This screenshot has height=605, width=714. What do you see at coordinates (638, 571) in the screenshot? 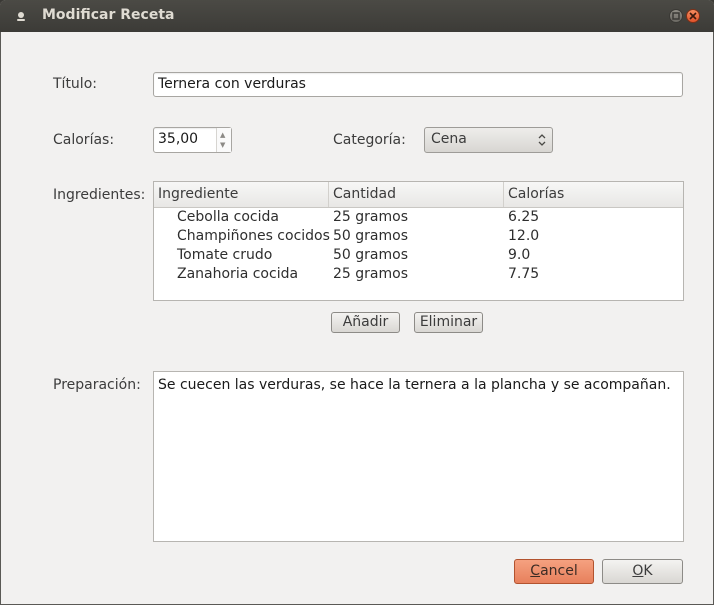
I see `ok-mnemonic: O` at bounding box center [638, 571].